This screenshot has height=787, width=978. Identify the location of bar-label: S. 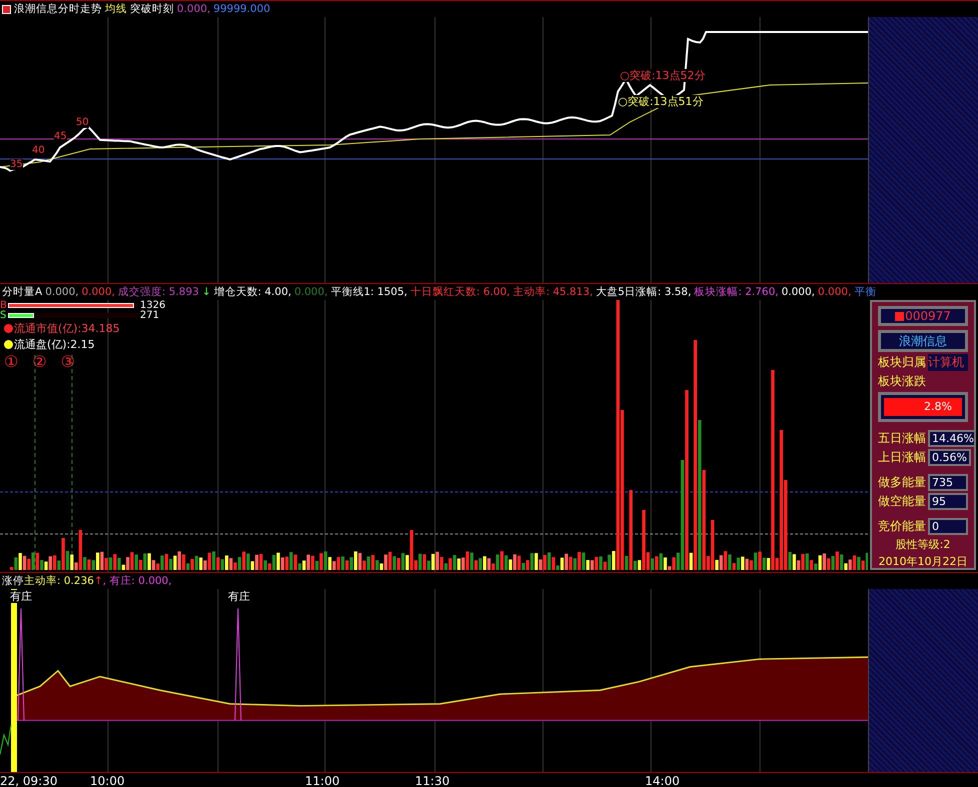
(4, 315).